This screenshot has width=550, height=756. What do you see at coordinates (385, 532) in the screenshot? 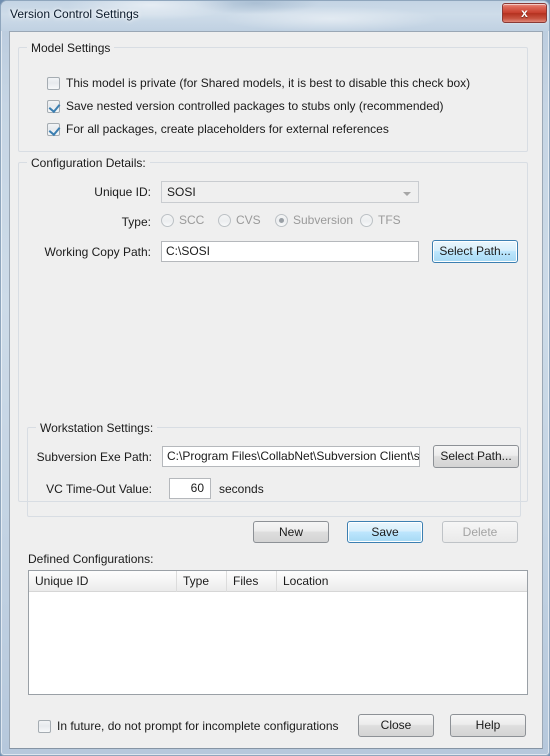
I see `save-button: Save` at bounding box center [385, 532].